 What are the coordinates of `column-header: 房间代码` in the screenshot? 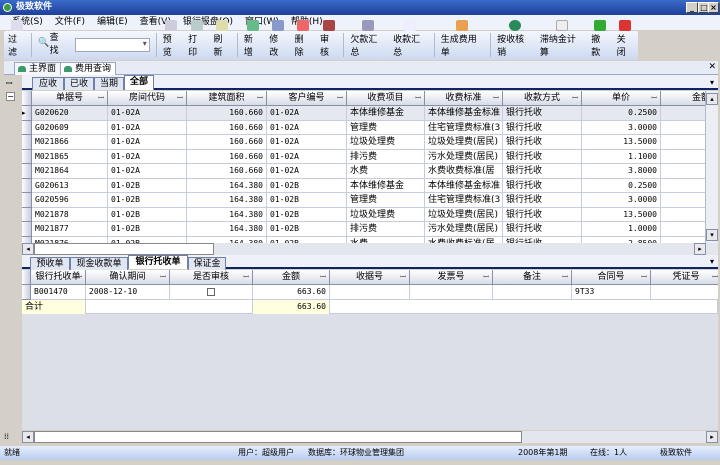 It's located at (147, 98).